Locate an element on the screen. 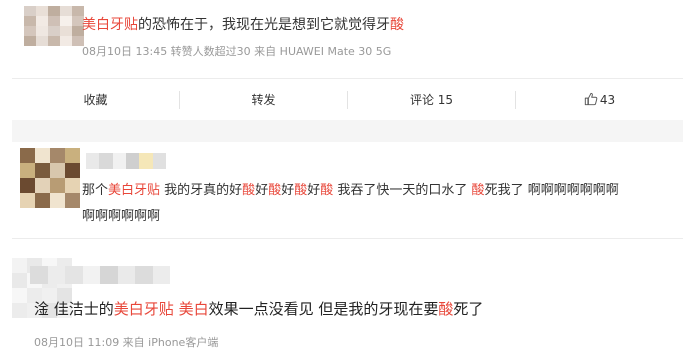  text-segment: 我吞了快一天的口水了 is located at coordinates (402, 190).